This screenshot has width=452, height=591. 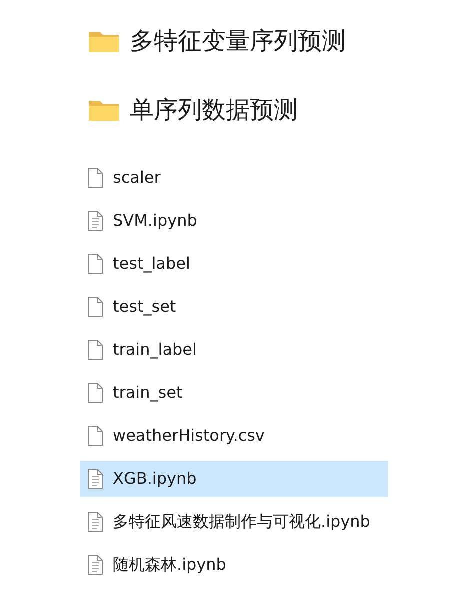 I want to click on file-name: 随机森林.ipynb, so click(x=169, y=565).